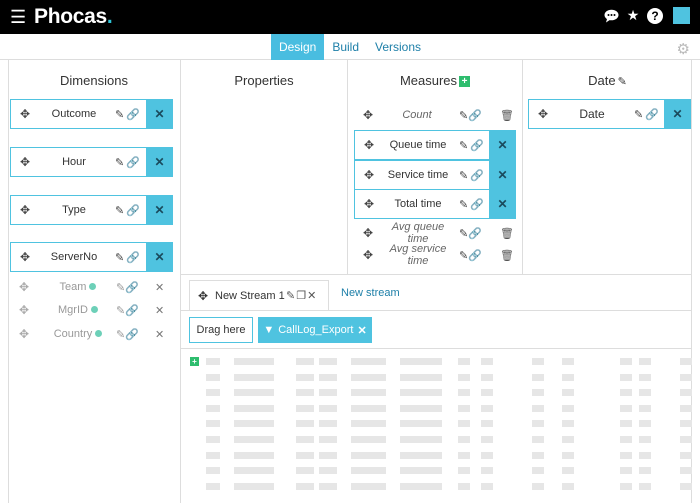  What do you see at coordinates (435, 255) in the screenshot?
I see `measure-item-avg-service-time: ✥ Avg service time ✎🔗 🗑` at bounding box center [435, 255].